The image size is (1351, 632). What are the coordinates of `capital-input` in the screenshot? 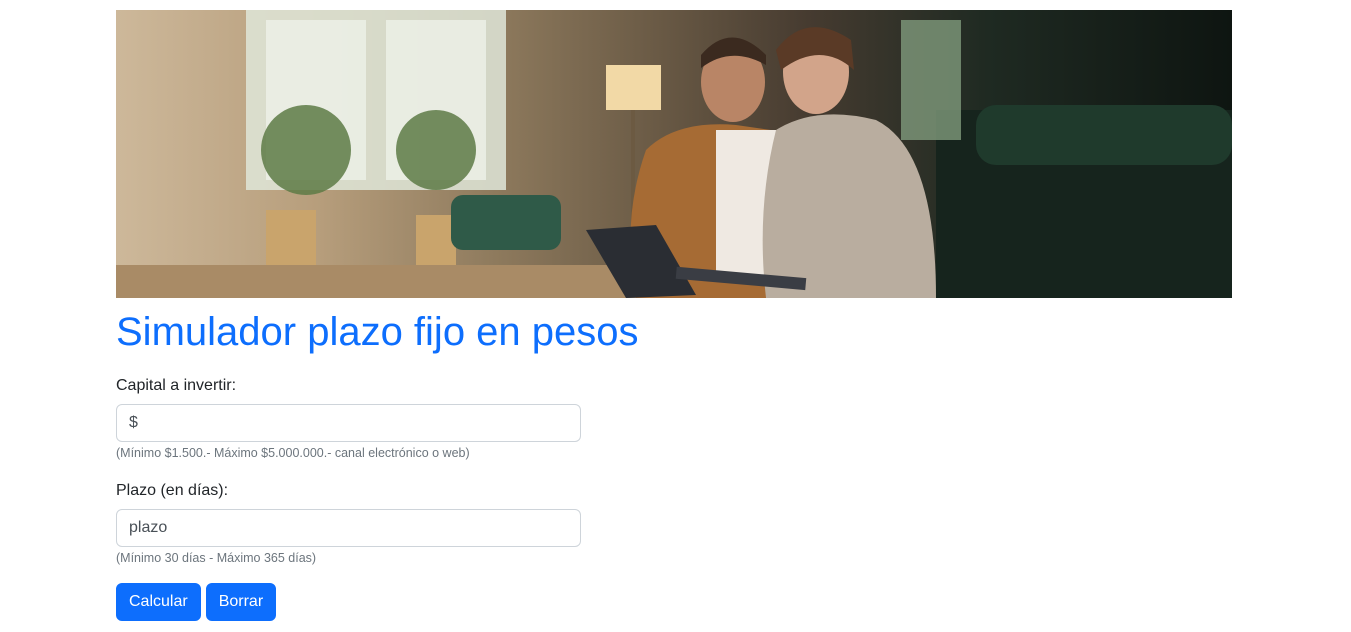 It's located at (348, 423).